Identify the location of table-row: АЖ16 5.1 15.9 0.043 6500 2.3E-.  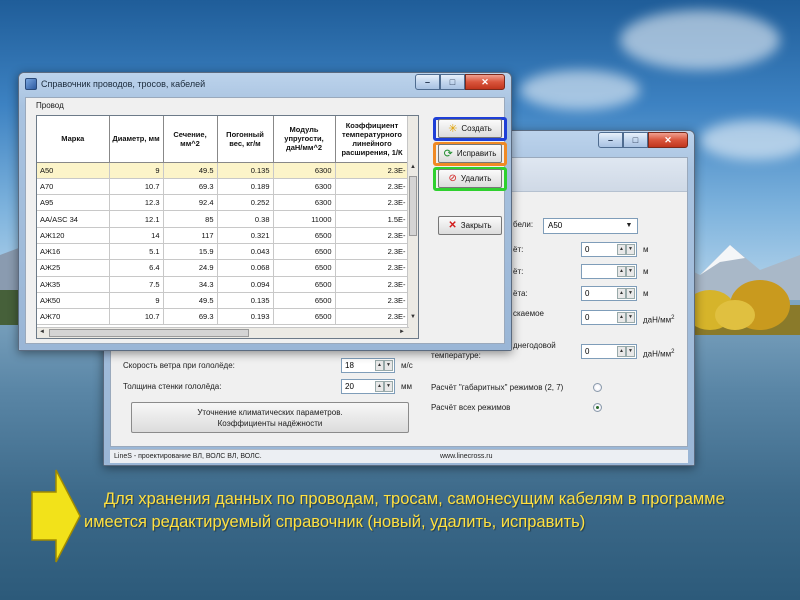
(223, 252).